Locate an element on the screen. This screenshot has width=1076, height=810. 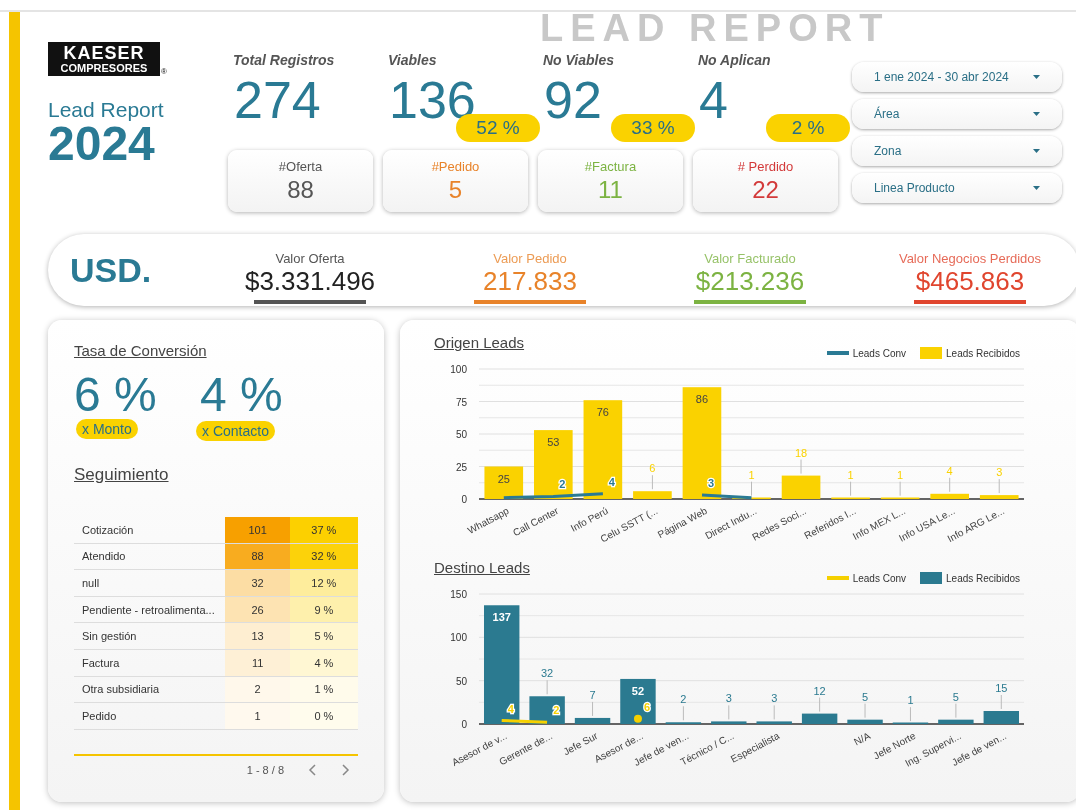
rate-badge: x Contacto is located at coordinates (235, 431).